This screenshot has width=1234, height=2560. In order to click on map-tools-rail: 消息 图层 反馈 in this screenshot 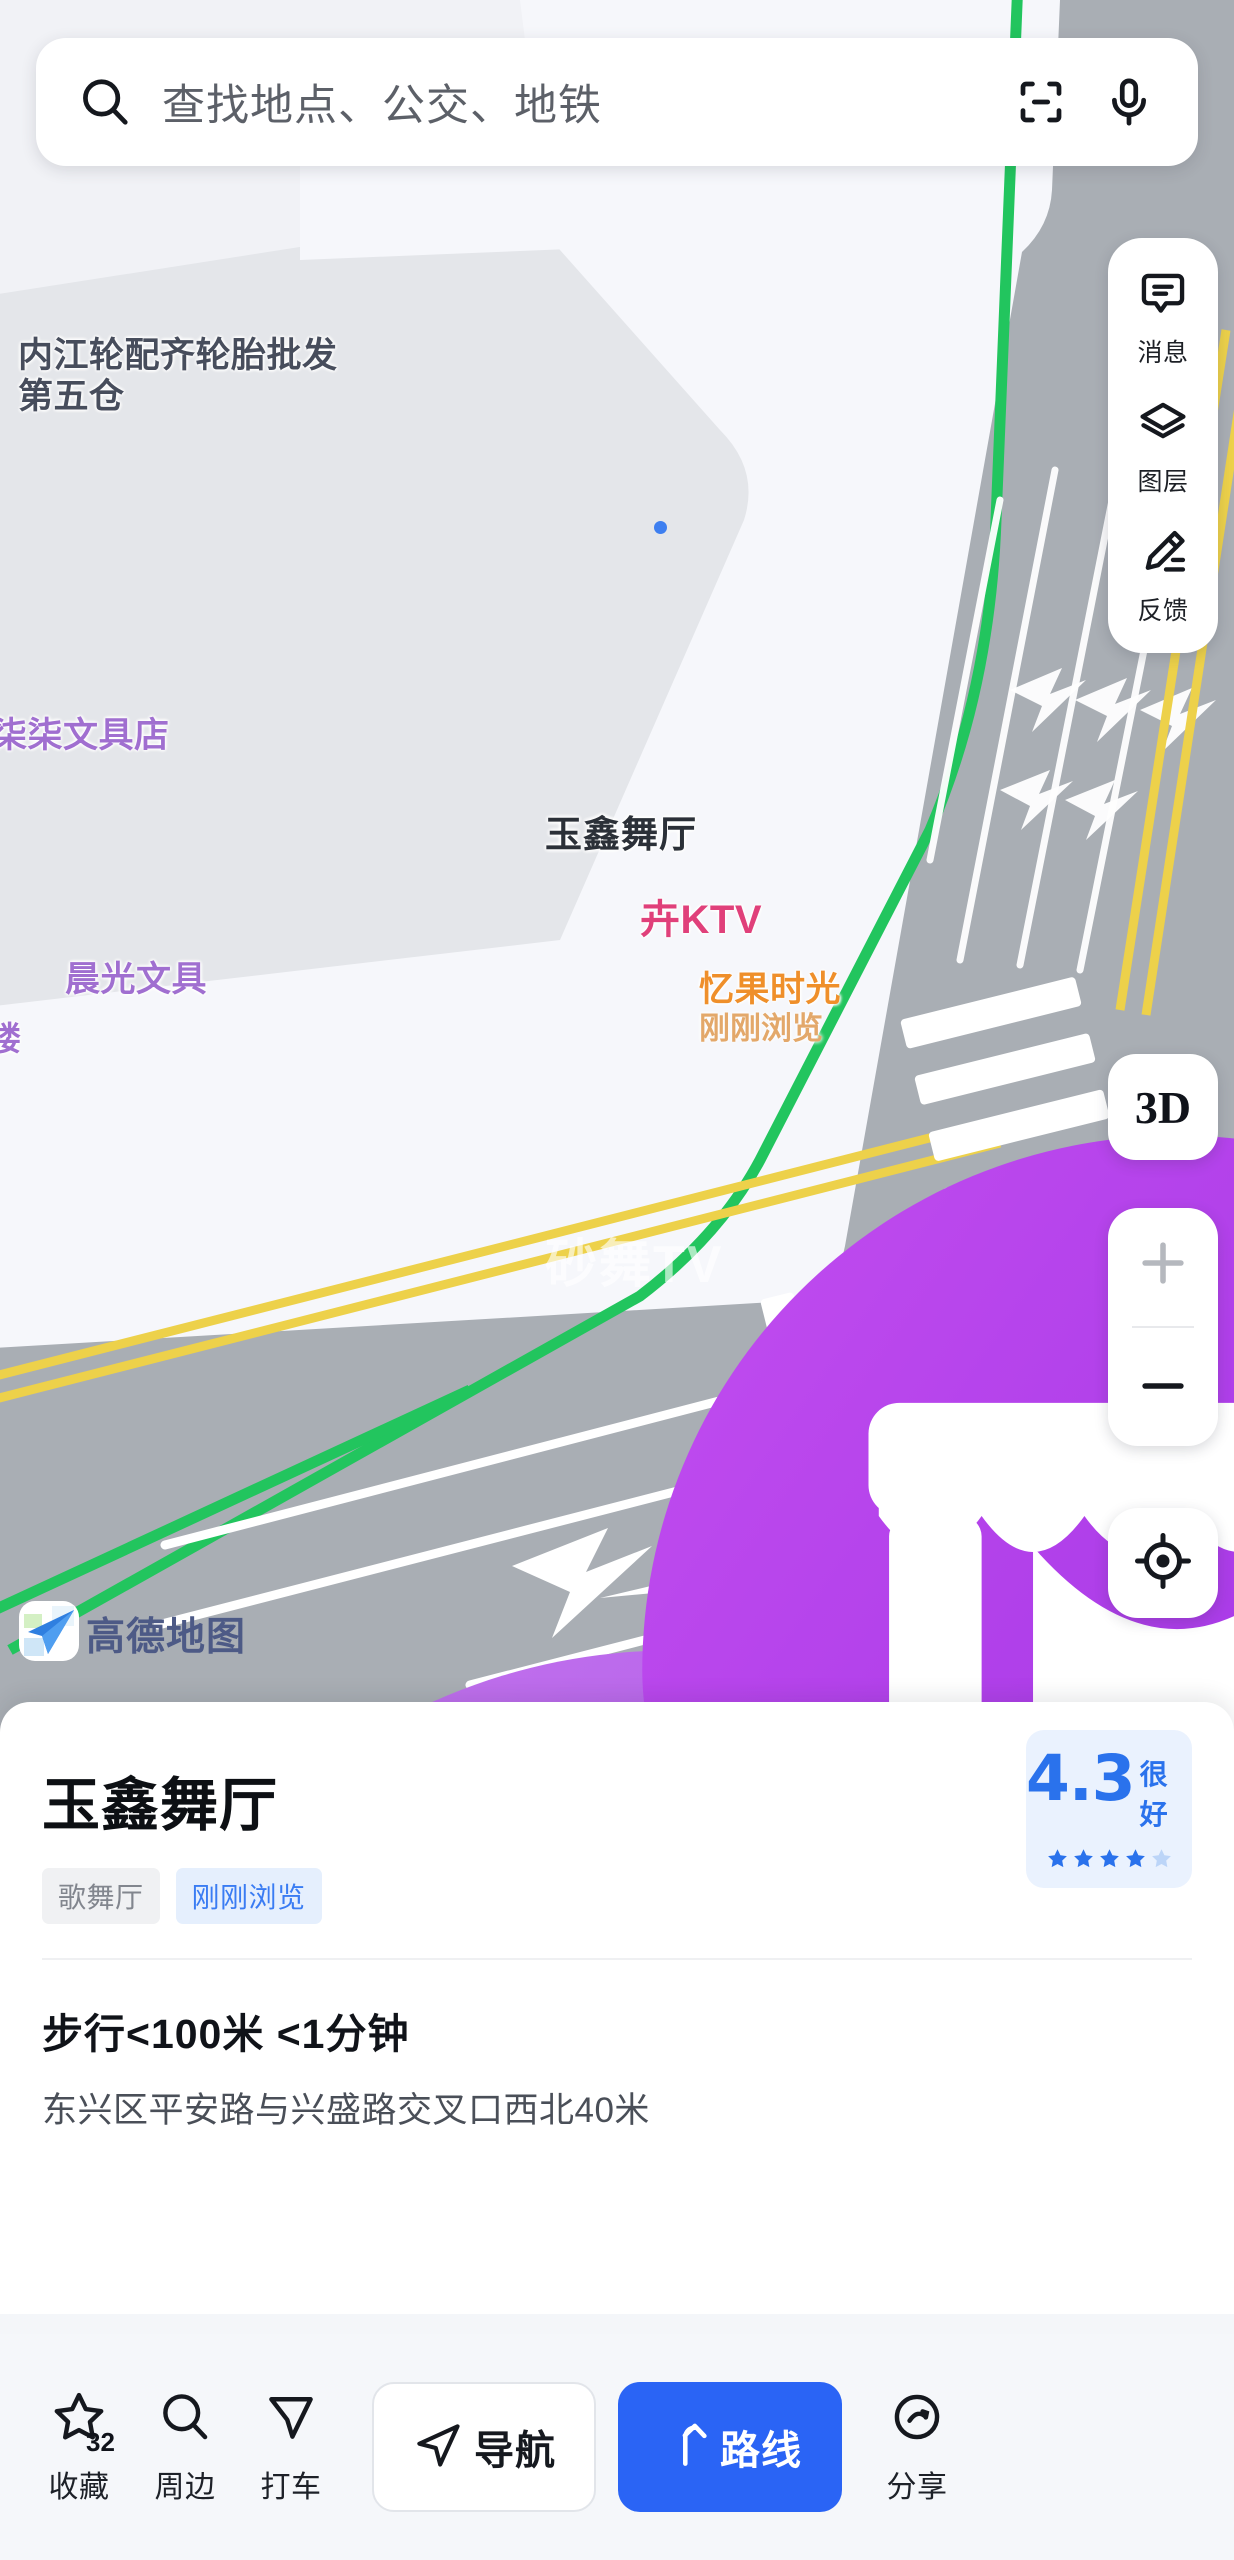, I will do `click(1163, 445)`.